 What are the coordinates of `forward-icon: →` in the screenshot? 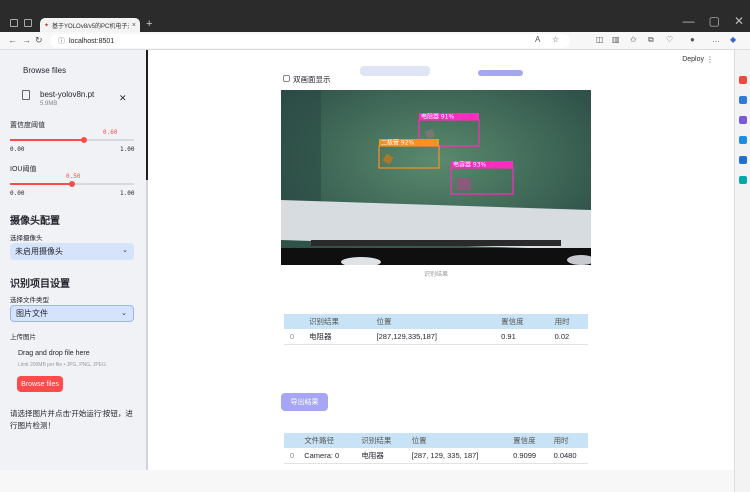 It's located at (26, 40).